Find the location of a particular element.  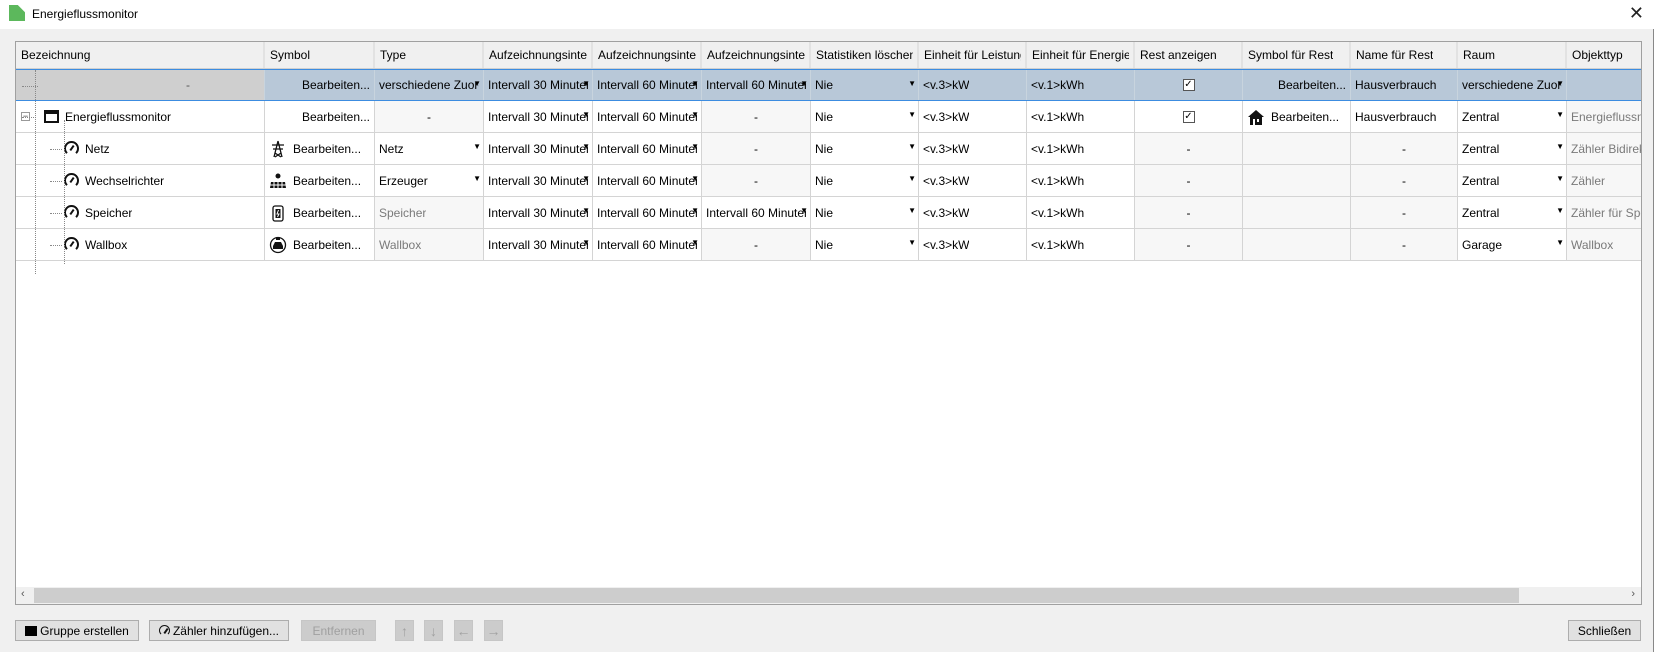

column-header: Name für Rest is located at coordinates (1404, 55).